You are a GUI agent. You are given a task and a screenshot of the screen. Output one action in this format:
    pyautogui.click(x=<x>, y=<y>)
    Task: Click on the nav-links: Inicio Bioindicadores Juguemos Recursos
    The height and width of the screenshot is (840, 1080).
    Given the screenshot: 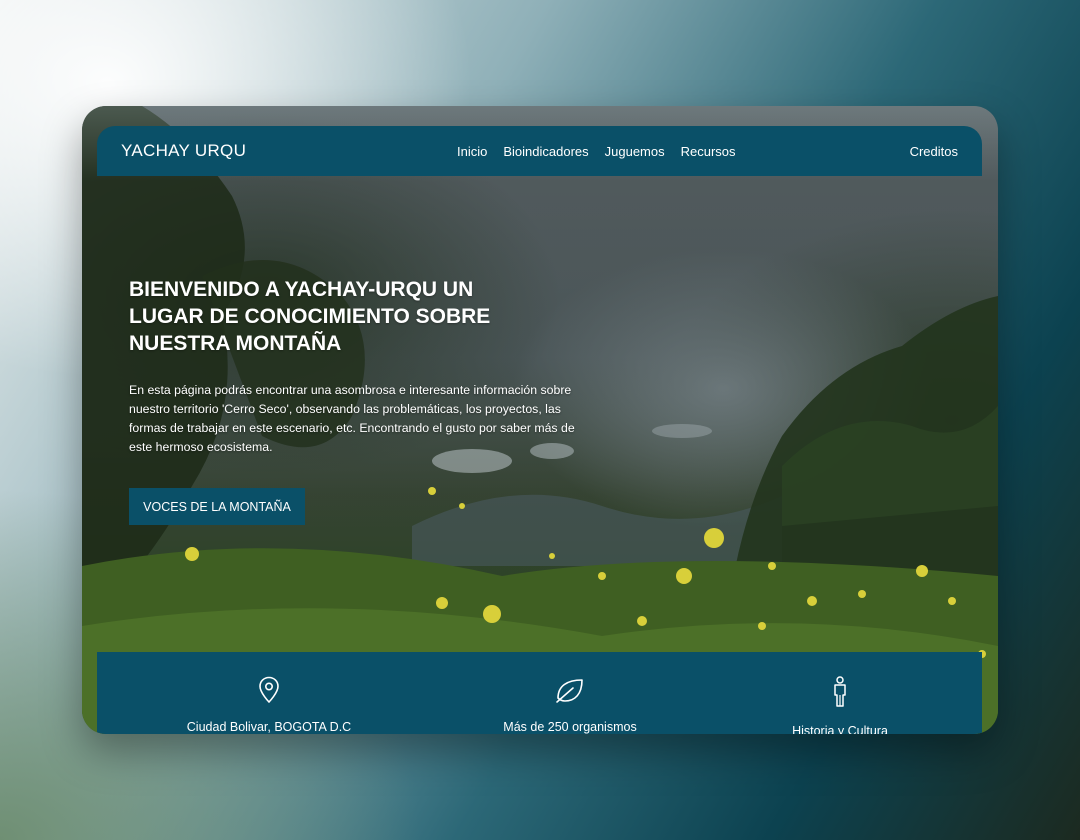 What is the action you would take?
    pyautogui.click(x=596, y=151)
    